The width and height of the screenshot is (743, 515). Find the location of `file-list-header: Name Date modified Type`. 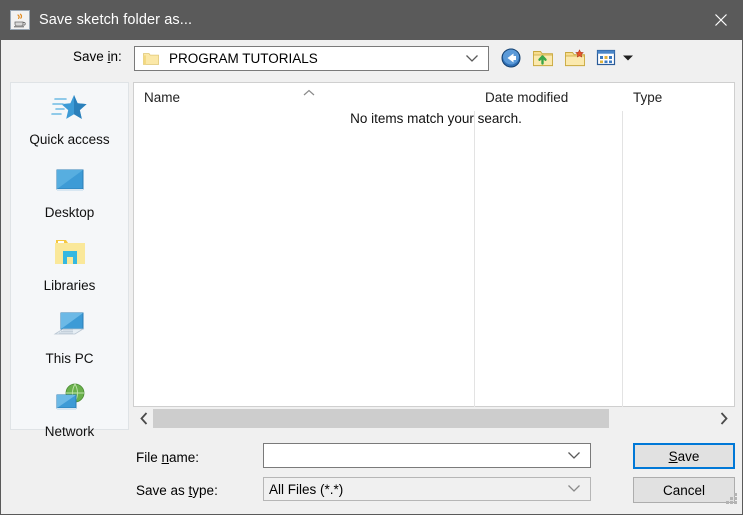

file-list-header: Name Date modified Type is located at coordinates (434, 97).